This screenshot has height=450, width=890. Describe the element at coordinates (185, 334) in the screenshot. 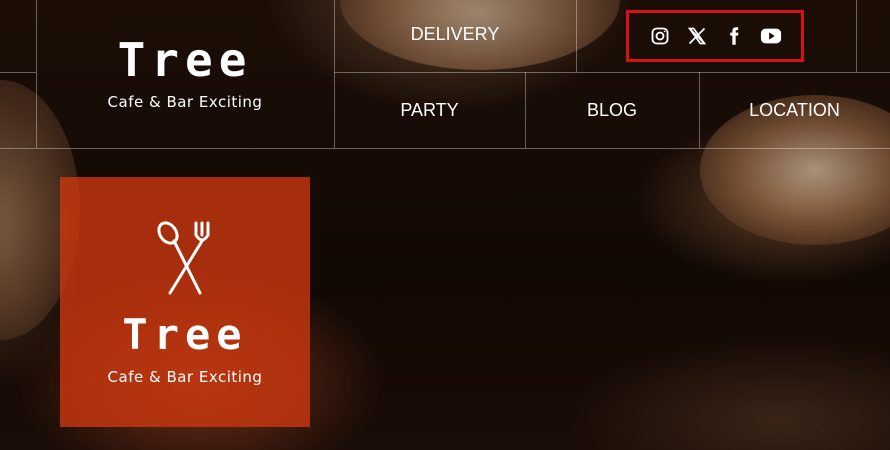

I see `card-wordmark: Tree` at that location.